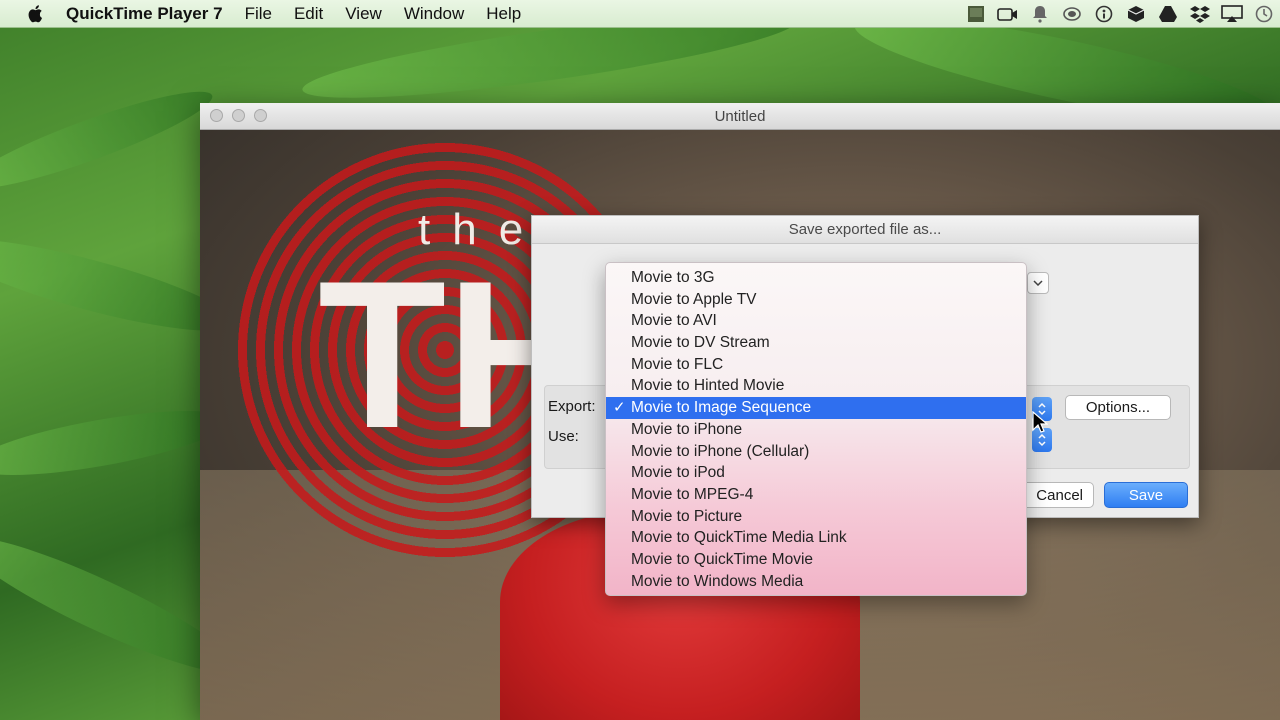 The image size is (1280, 720). What do you see at coordinates (363, 14) in the screenshot?
I see `menu-view: View` at bounding box center [363, 14].